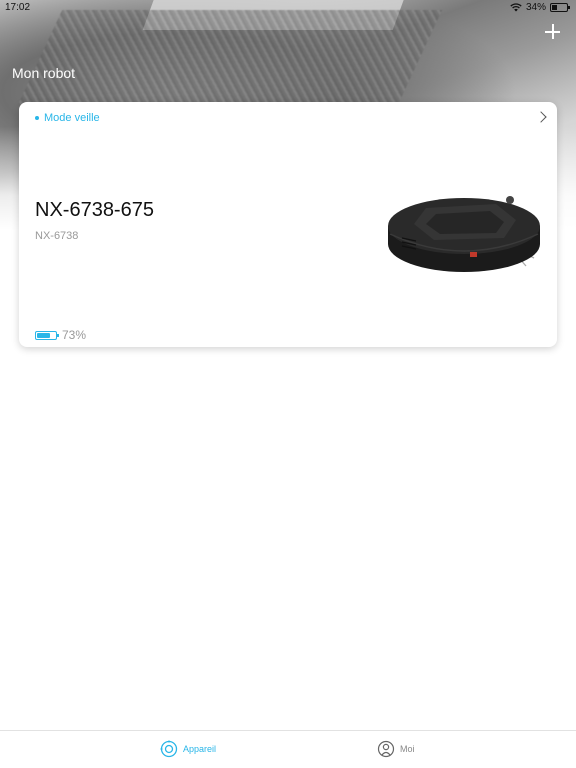 This screenshot has width=576, height=768. What do you see at coordinates (200, 749) in the screenshot?
I see `tab-devices-label: Appareil` at bounding box center [200, 749].